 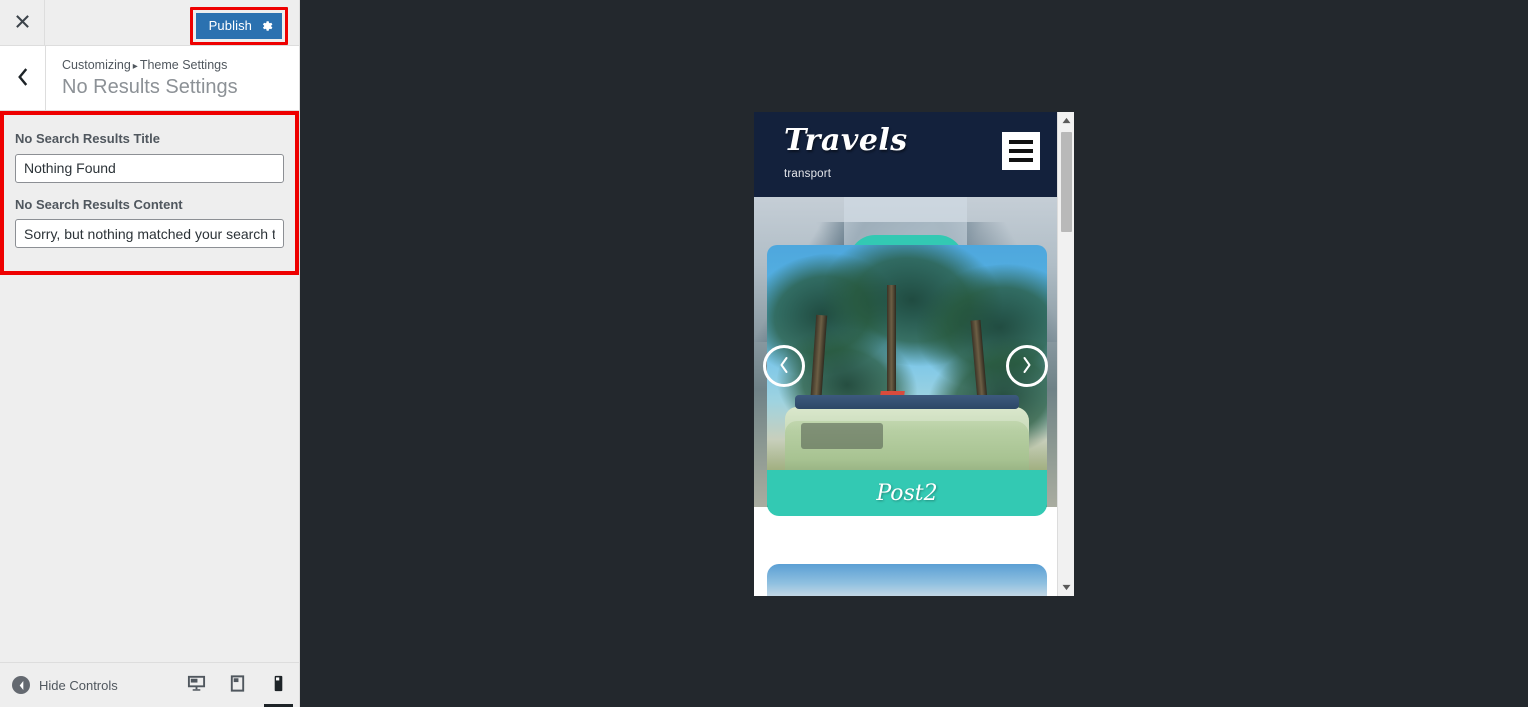 What do you see at coordinates (1066, 120) in the screenshot?
I see `scrollbar-up-arrow-icon` at bounding box center [1066, 120].